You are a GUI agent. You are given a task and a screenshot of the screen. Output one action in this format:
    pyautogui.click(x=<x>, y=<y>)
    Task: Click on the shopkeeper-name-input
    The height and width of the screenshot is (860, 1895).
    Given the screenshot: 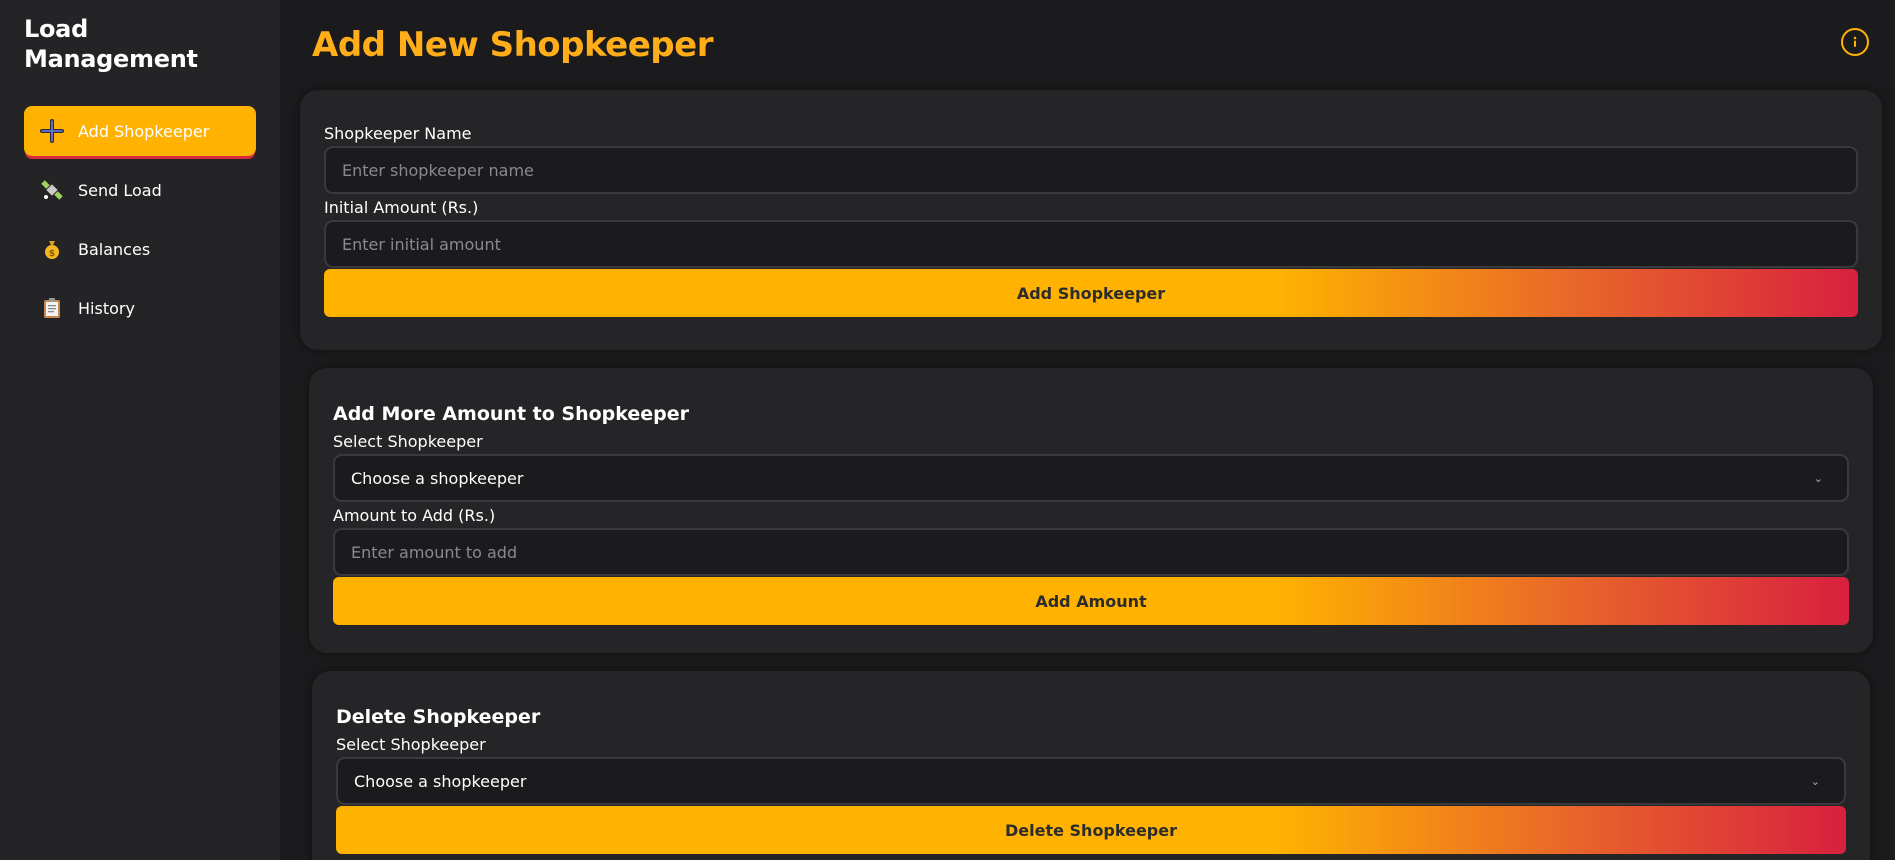 What is the action you would take?
    pyautogui.click(x=1091, y=170)
    